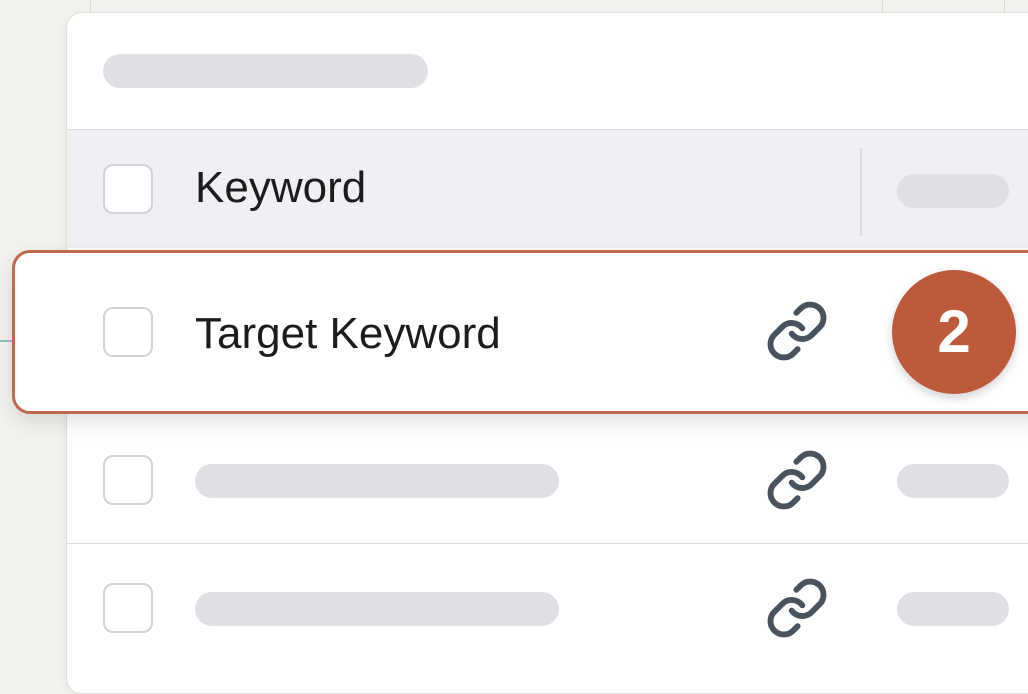 This screenshot has width=1028, height=694. What do you see at coordinates (954, 332) in the screenshot?
I see `step-number-badge: 2` at bounding box center [954, 332].